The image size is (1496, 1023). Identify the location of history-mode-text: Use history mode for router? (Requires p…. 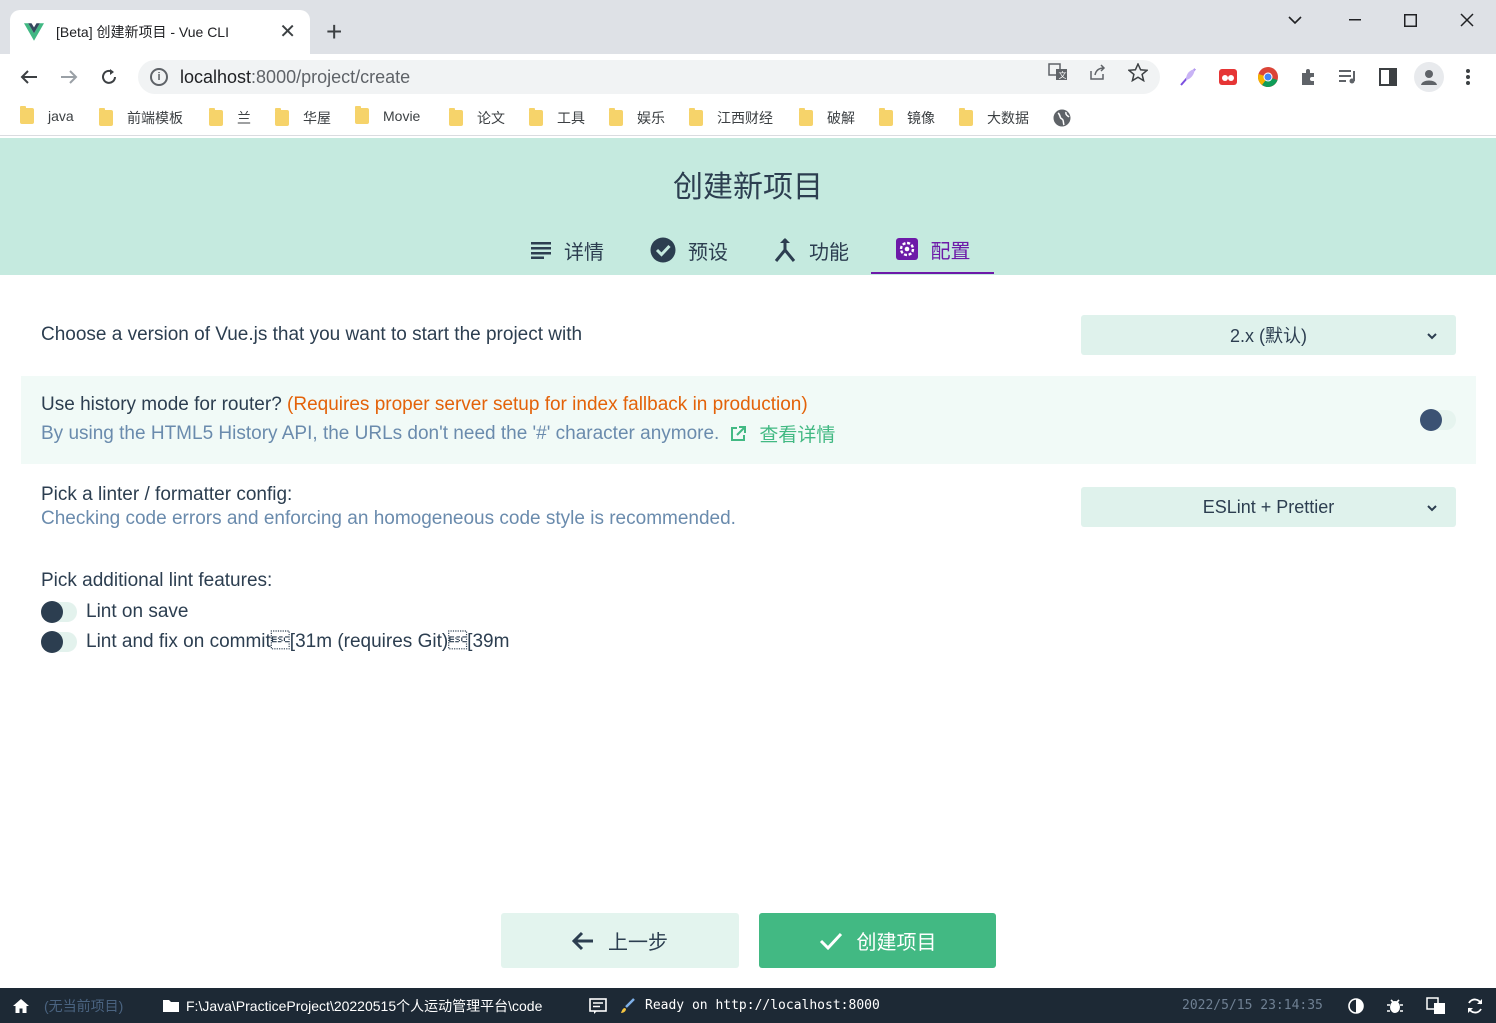
(424, 405).